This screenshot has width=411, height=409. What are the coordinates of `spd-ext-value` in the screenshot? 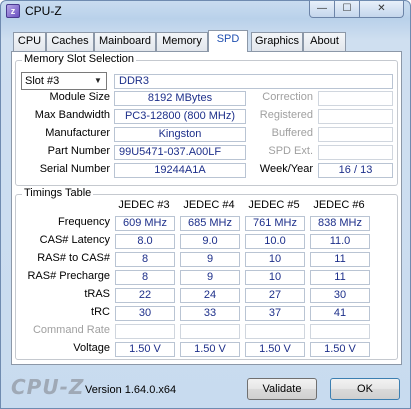 It's located at (355, 152).